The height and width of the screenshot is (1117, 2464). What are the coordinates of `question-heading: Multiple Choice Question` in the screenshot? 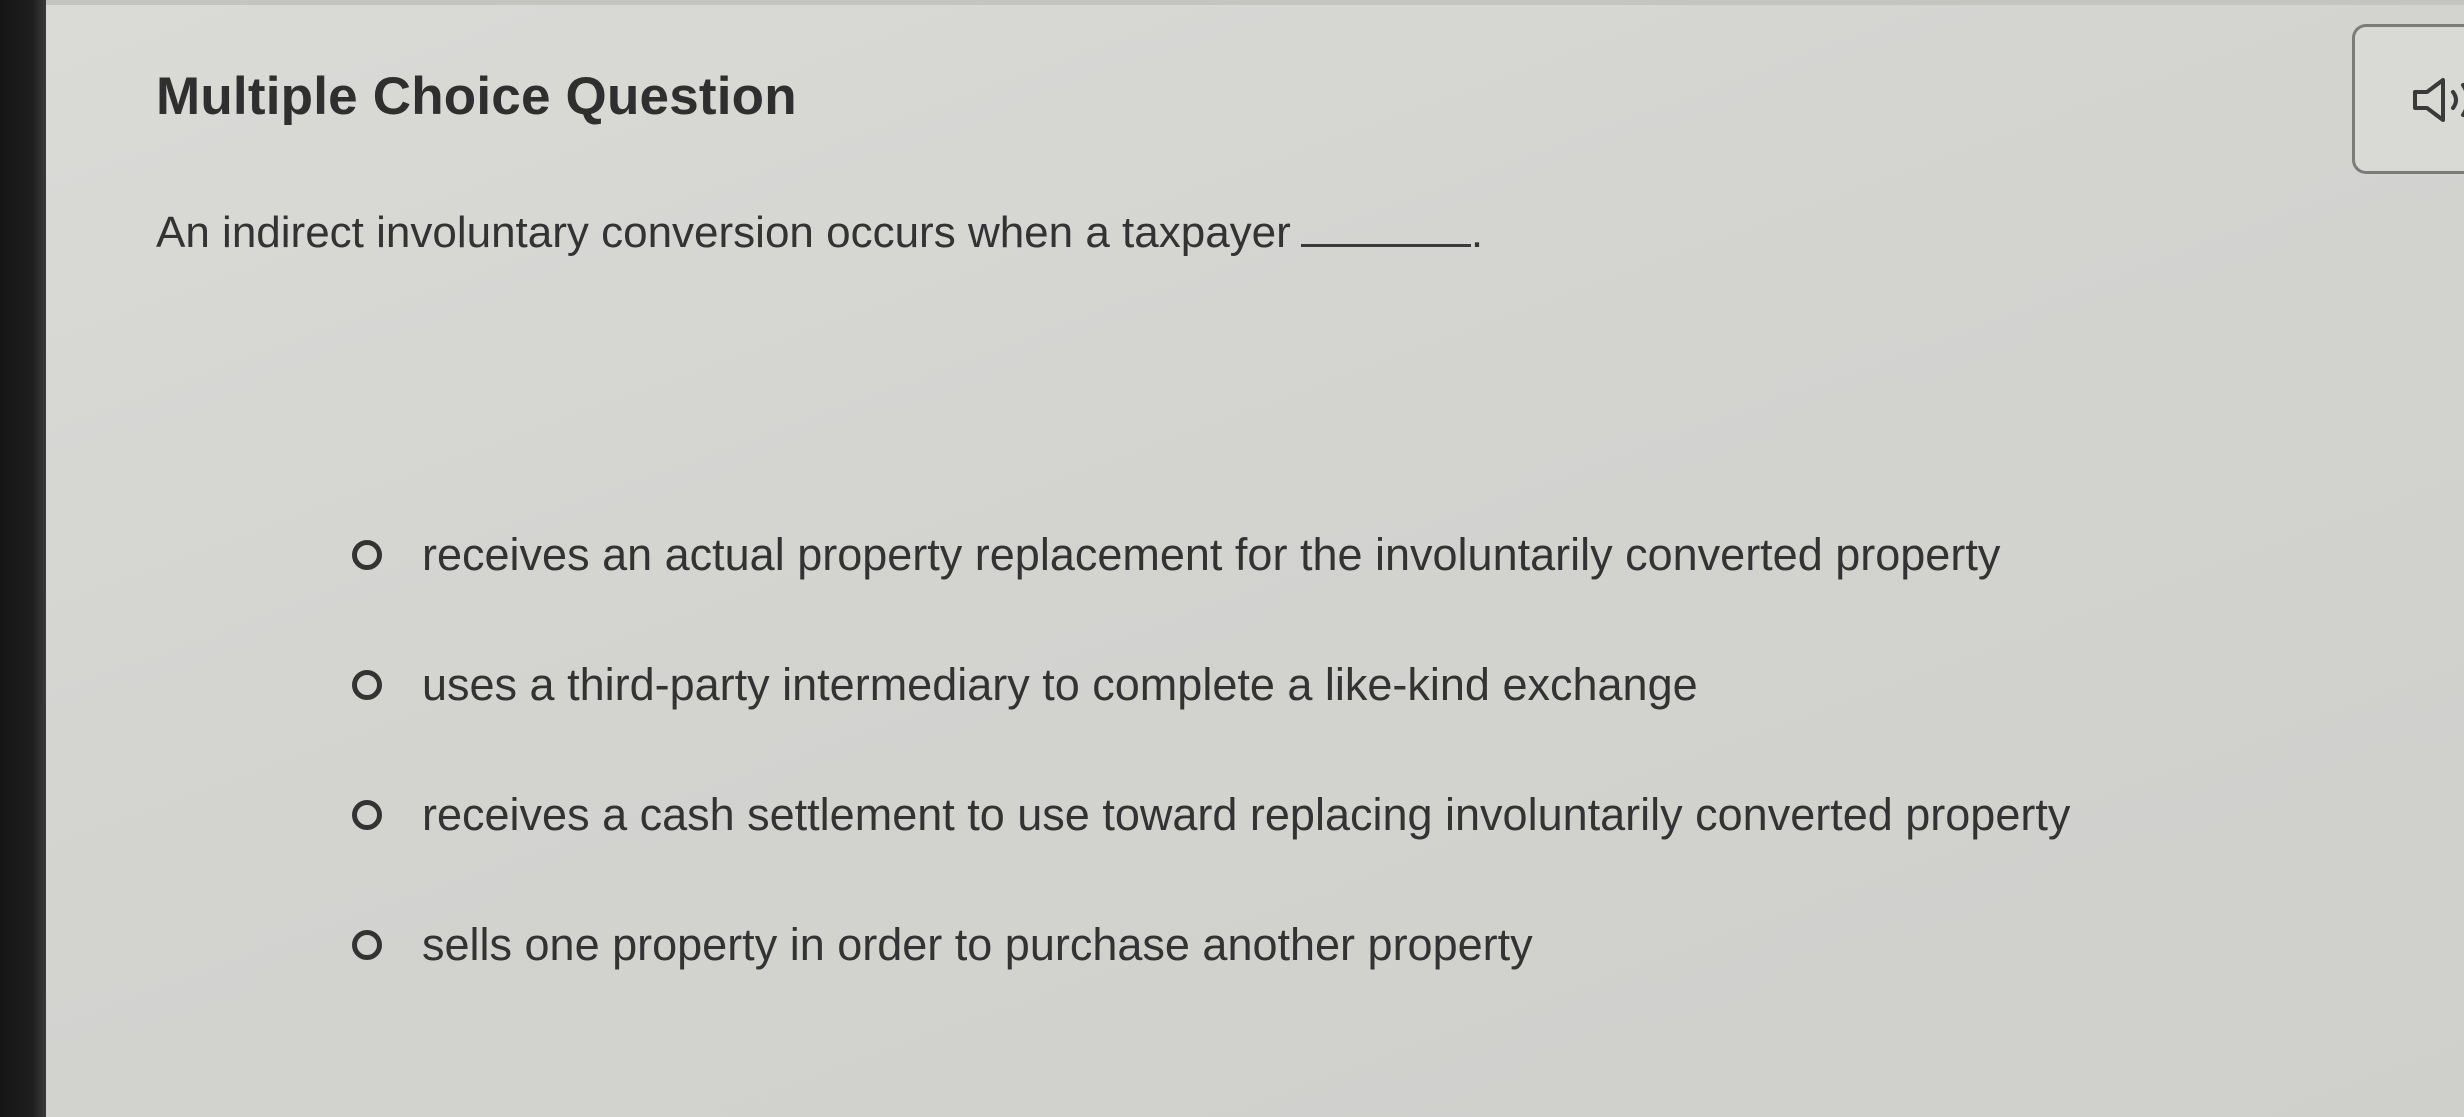 It's located at (476, 96).